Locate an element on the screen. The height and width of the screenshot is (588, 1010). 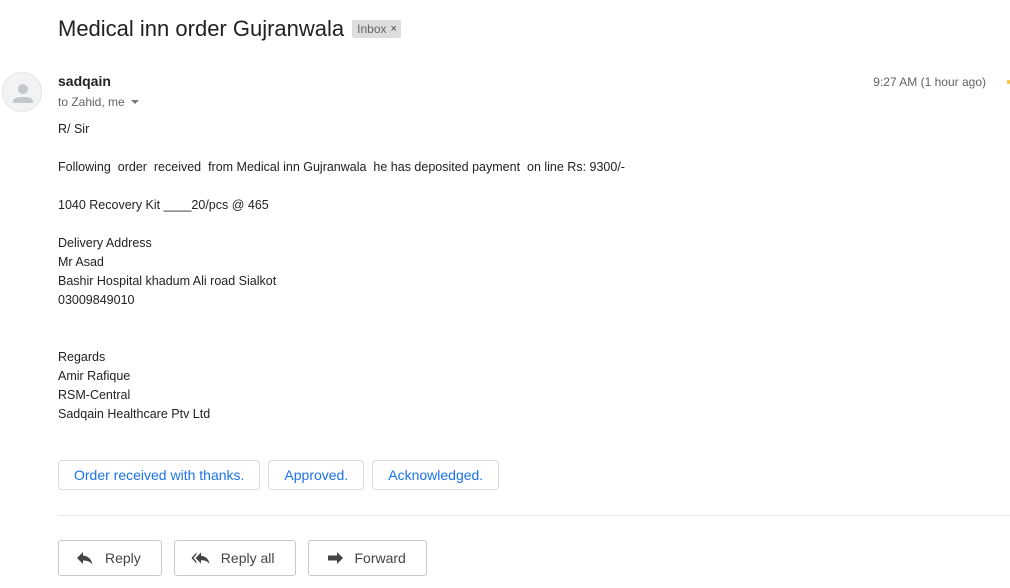
smart-reply-order-received: Order received with thanks. is located at coordinates (159, 475).